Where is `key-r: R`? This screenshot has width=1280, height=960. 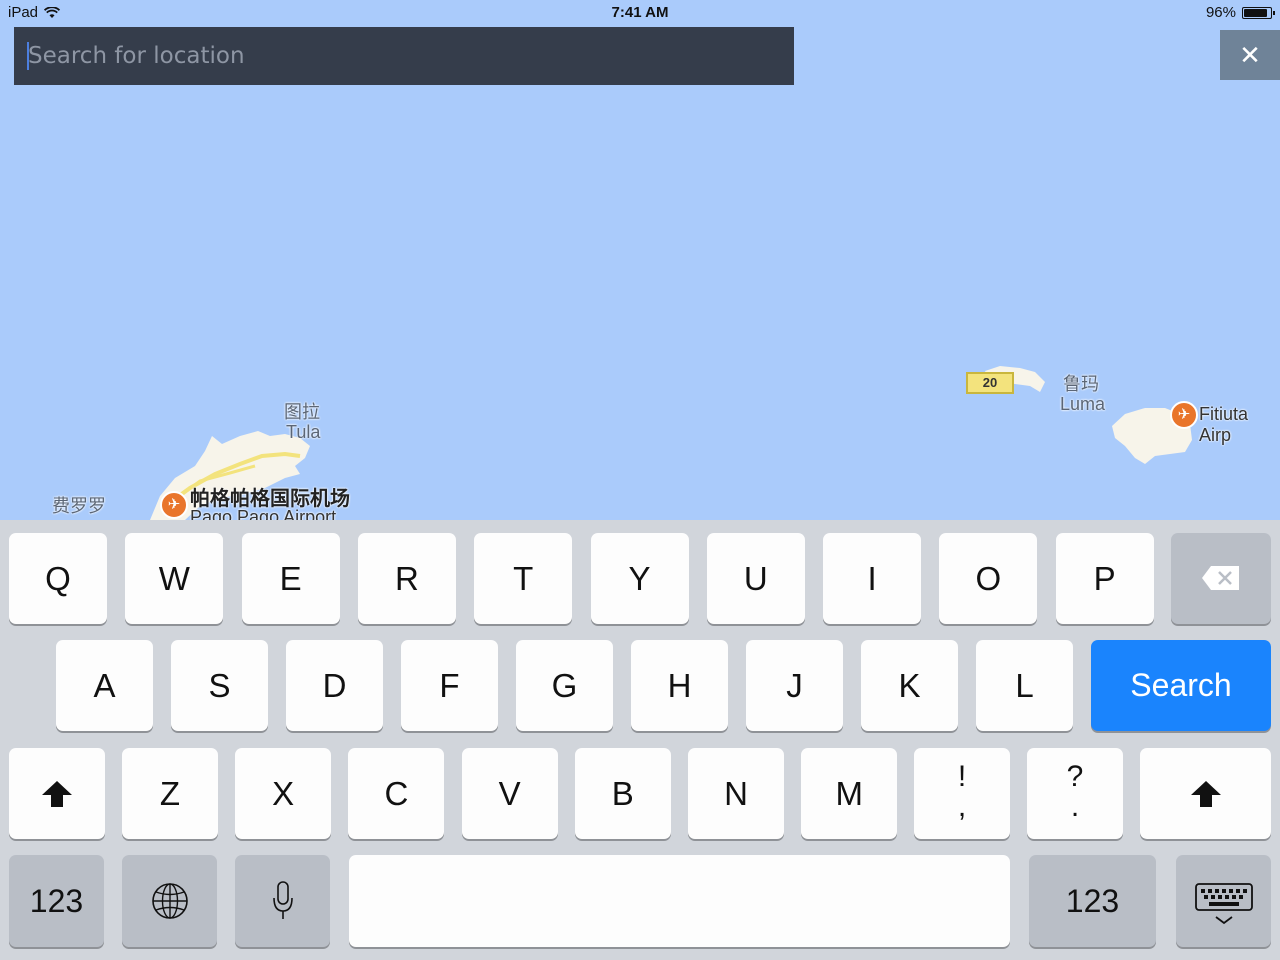
key-r: R is located at coordinates (406, 578).